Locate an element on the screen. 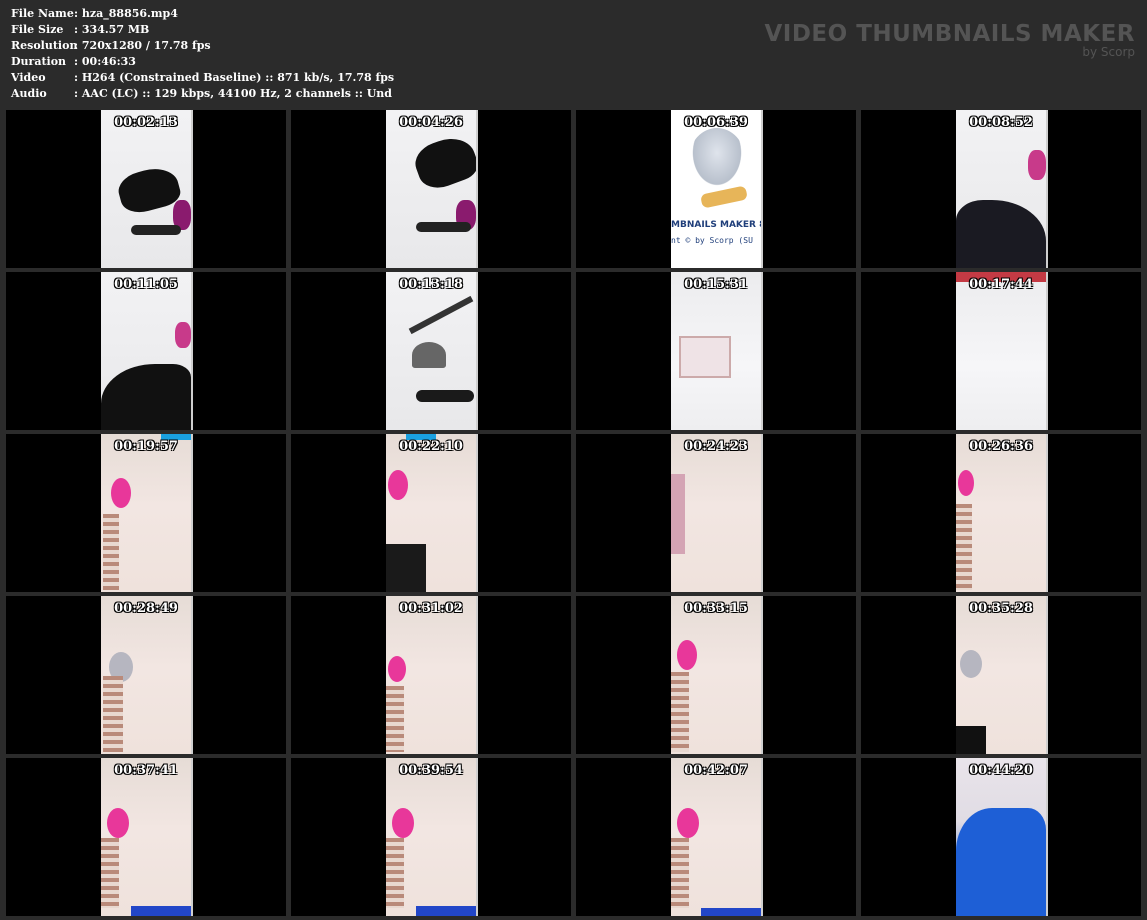  thumbnail-cell: 00:44:20 is located at coordinates (1001, 837).